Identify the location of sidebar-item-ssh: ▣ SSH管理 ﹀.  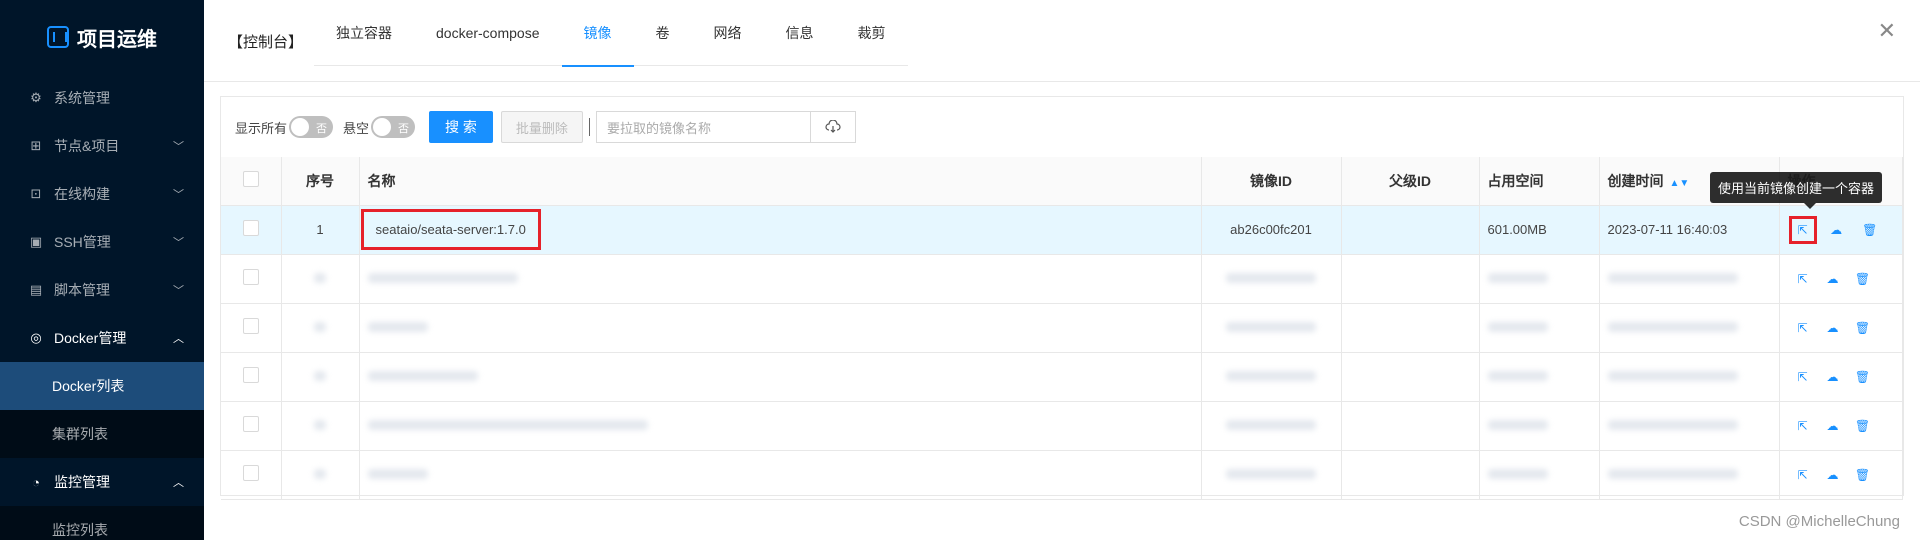
(102, 242).